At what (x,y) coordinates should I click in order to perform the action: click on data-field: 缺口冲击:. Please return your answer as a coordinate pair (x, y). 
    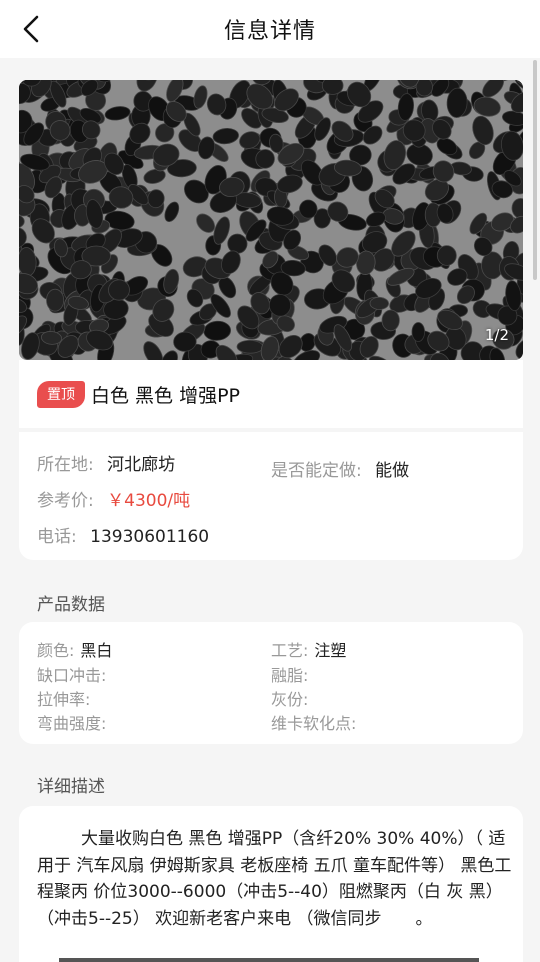
    Looking at the image, I should click on (71, 674).